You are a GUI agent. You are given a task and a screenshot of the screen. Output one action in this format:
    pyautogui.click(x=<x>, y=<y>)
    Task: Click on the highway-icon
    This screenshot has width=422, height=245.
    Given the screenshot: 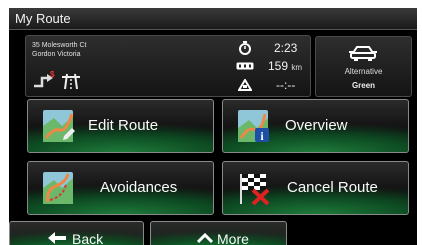 What is the action you would take?
    pyautogui.click(x=71, y=81)
    